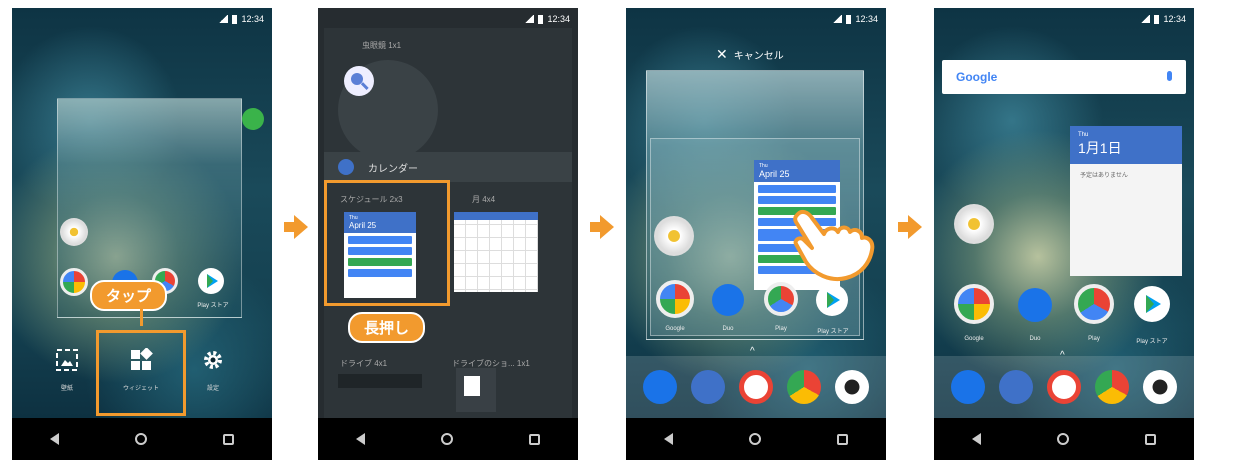 Image resolution: width=1245 pixels, height=468 pixels. I want to click on magnifier-icon, so click(359, 81).